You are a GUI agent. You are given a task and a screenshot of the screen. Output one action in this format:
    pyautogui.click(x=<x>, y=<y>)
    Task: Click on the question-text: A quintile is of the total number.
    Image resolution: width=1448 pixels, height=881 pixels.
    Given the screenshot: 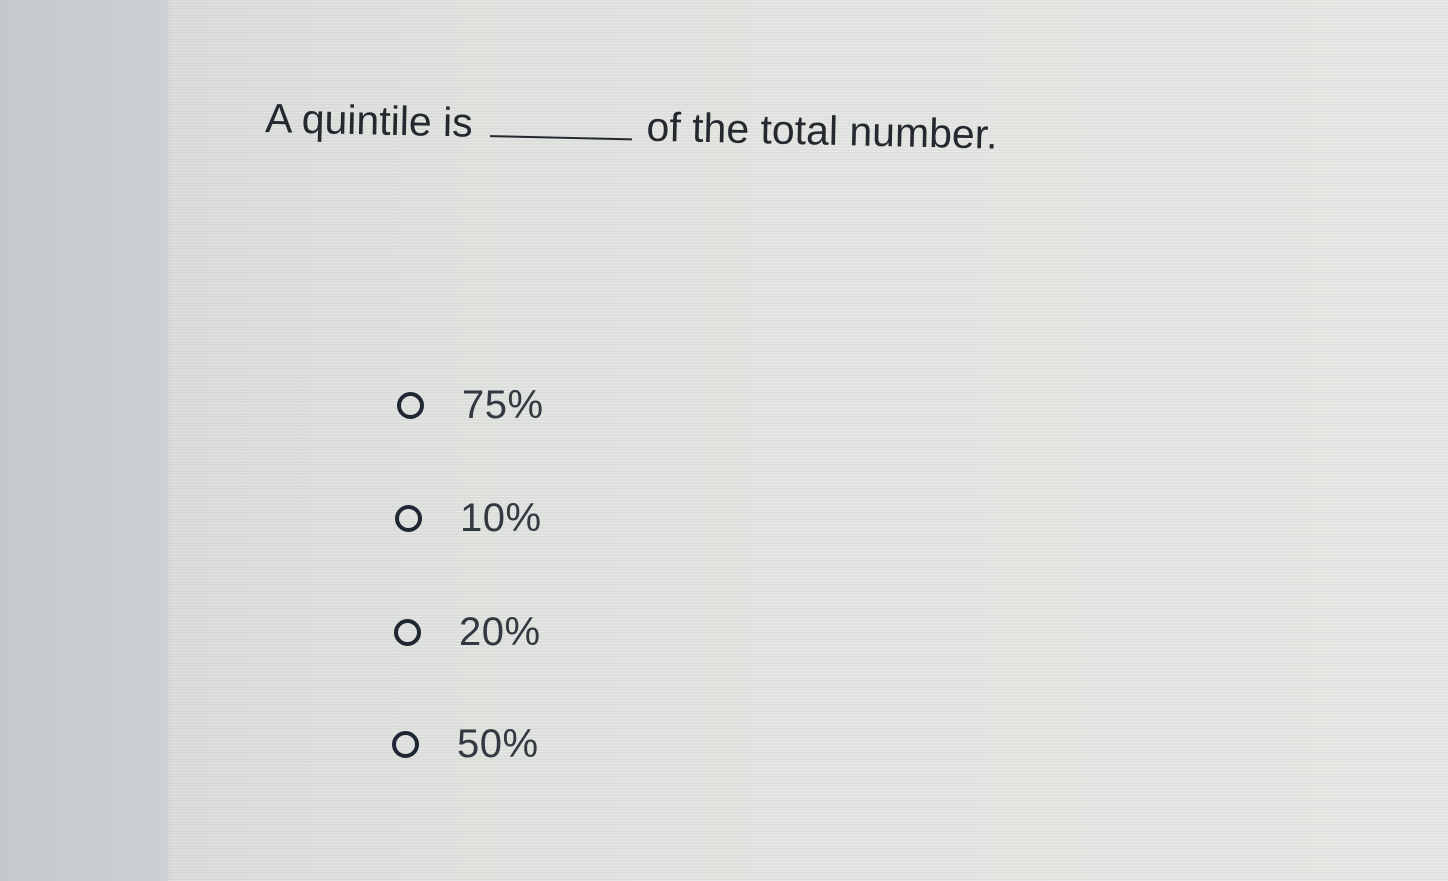 What is the action you would take?
    pyautogui.click(x=714, y=133)
    